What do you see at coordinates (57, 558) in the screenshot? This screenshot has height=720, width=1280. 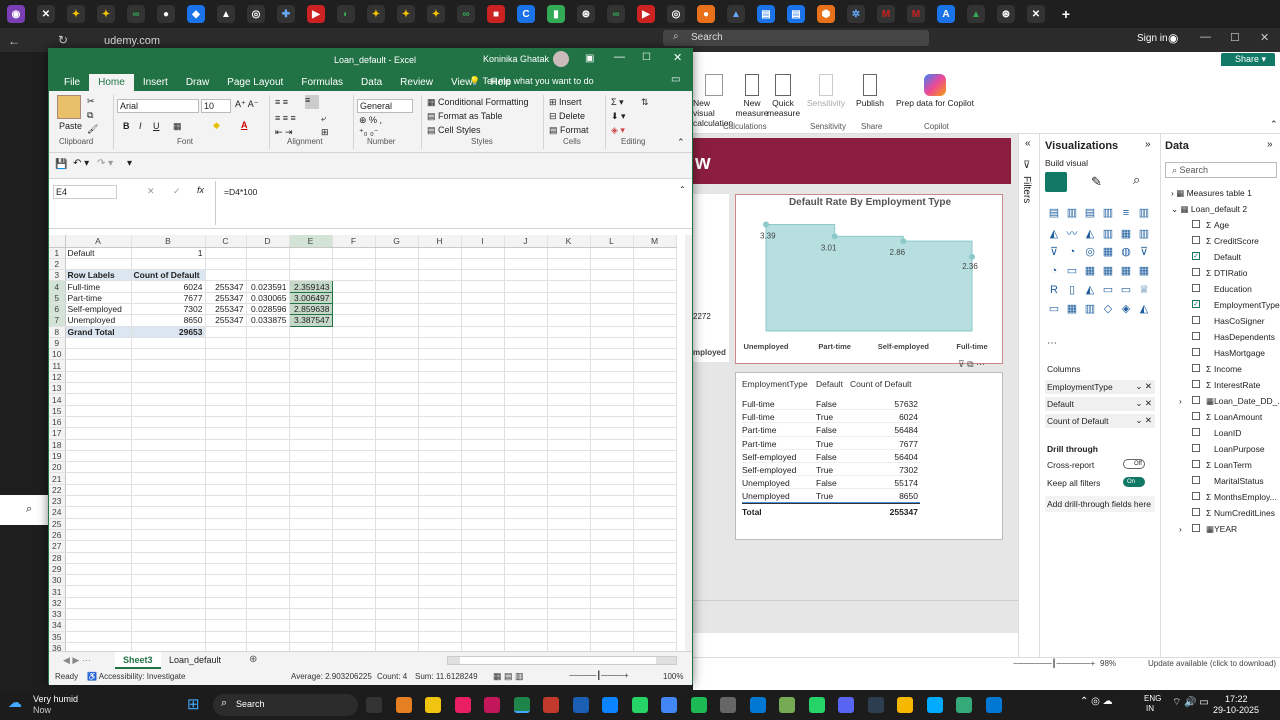 I see `row-header: 28` at bounding box center [57, 558].